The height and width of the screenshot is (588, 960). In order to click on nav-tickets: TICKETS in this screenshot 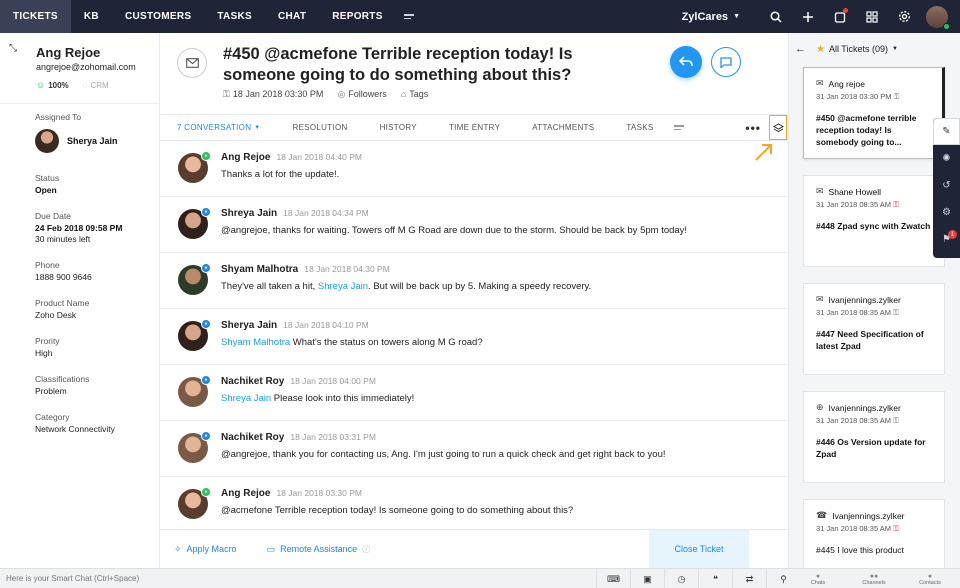, I will do `click(35, 16)`.